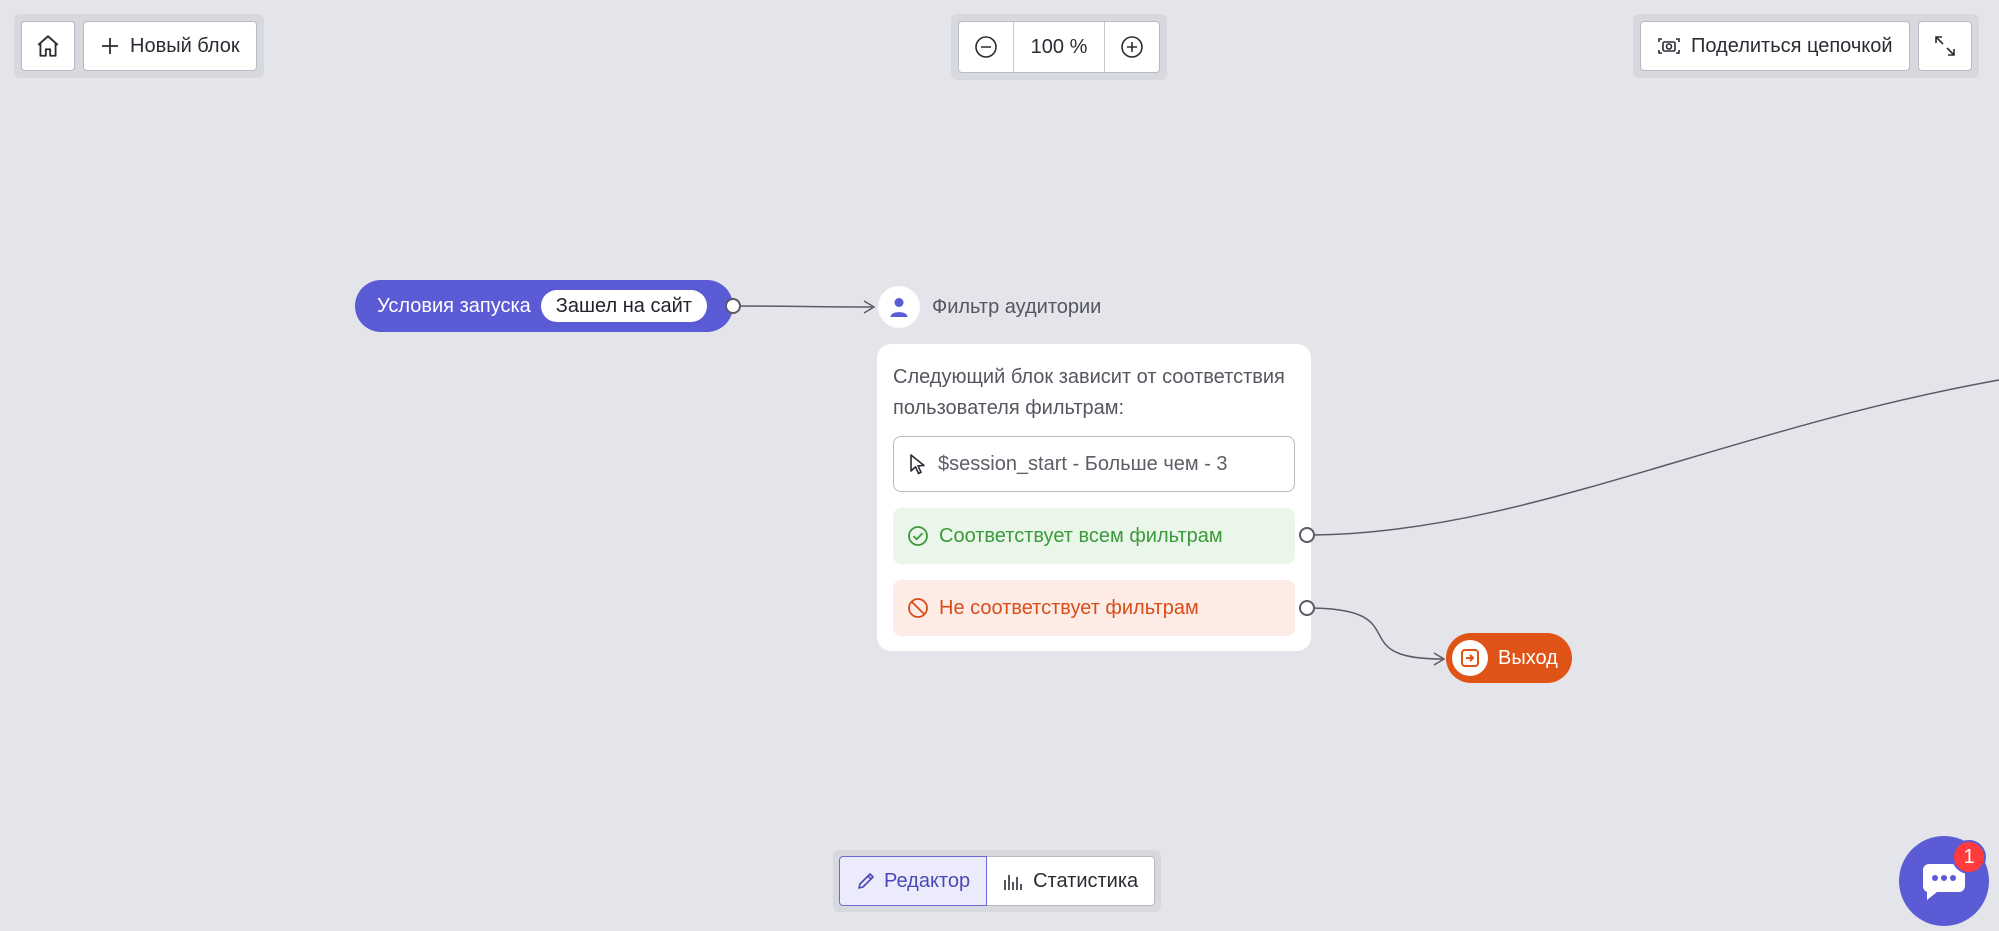 Image resolution: width=1999 pixels, height=931 pixels. Describe the element at coordinates (1081, 535) in the screenshot. I see `branch-match-label: Соответствует всем фильтрам` at that location.